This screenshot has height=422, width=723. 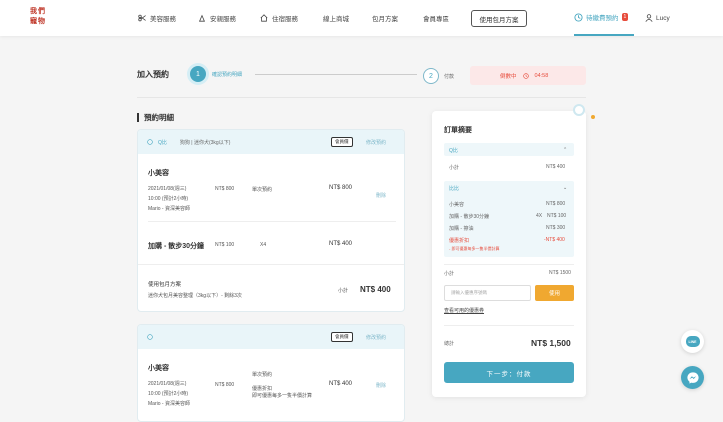 I want to click on summary-discount-desc: - 即可優惠每多一隻半價計算, so click(x=474, y=248).